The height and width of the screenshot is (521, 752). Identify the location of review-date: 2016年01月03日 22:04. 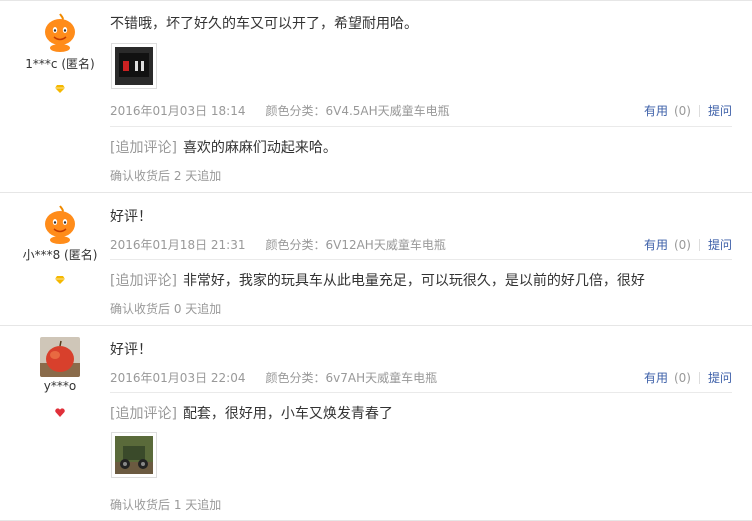
(178, 378).